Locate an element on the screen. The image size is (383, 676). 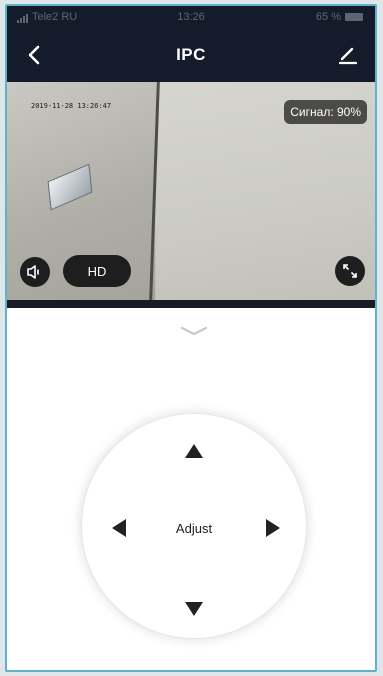
pan-down-button is located at coordinates (194, 609).